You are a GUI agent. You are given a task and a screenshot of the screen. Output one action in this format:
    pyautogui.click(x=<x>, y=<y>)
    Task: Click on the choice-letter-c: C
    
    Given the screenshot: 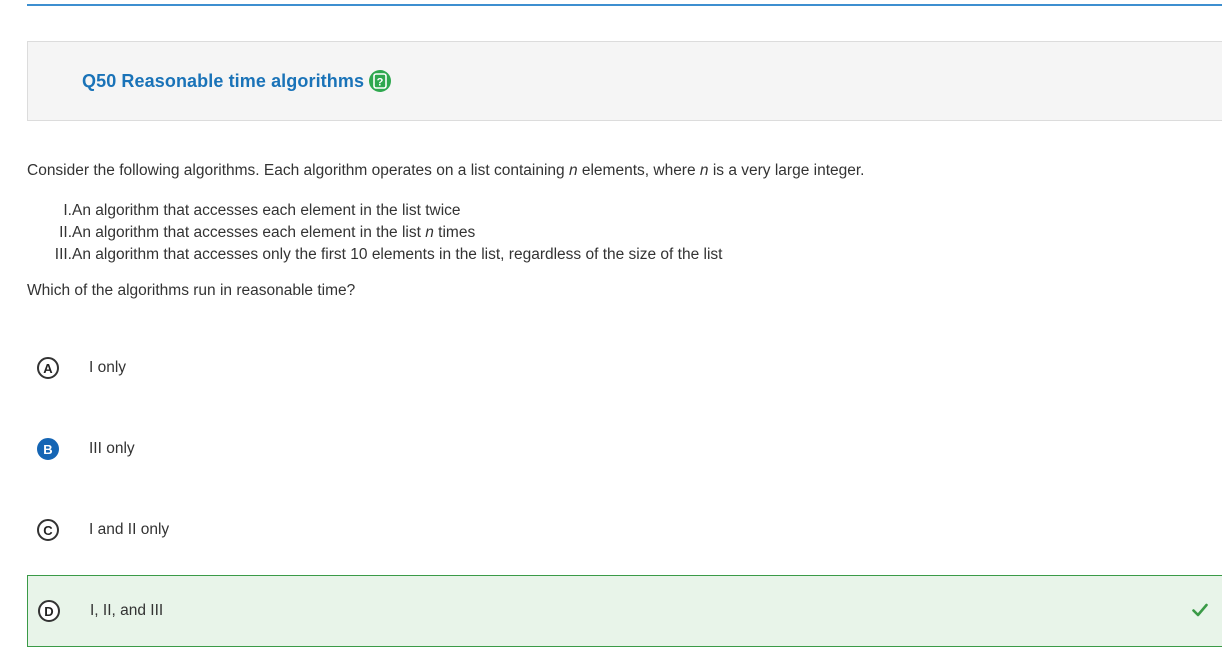 What is the action you would take?
    pyautogui.click(x=48, y=530)
    